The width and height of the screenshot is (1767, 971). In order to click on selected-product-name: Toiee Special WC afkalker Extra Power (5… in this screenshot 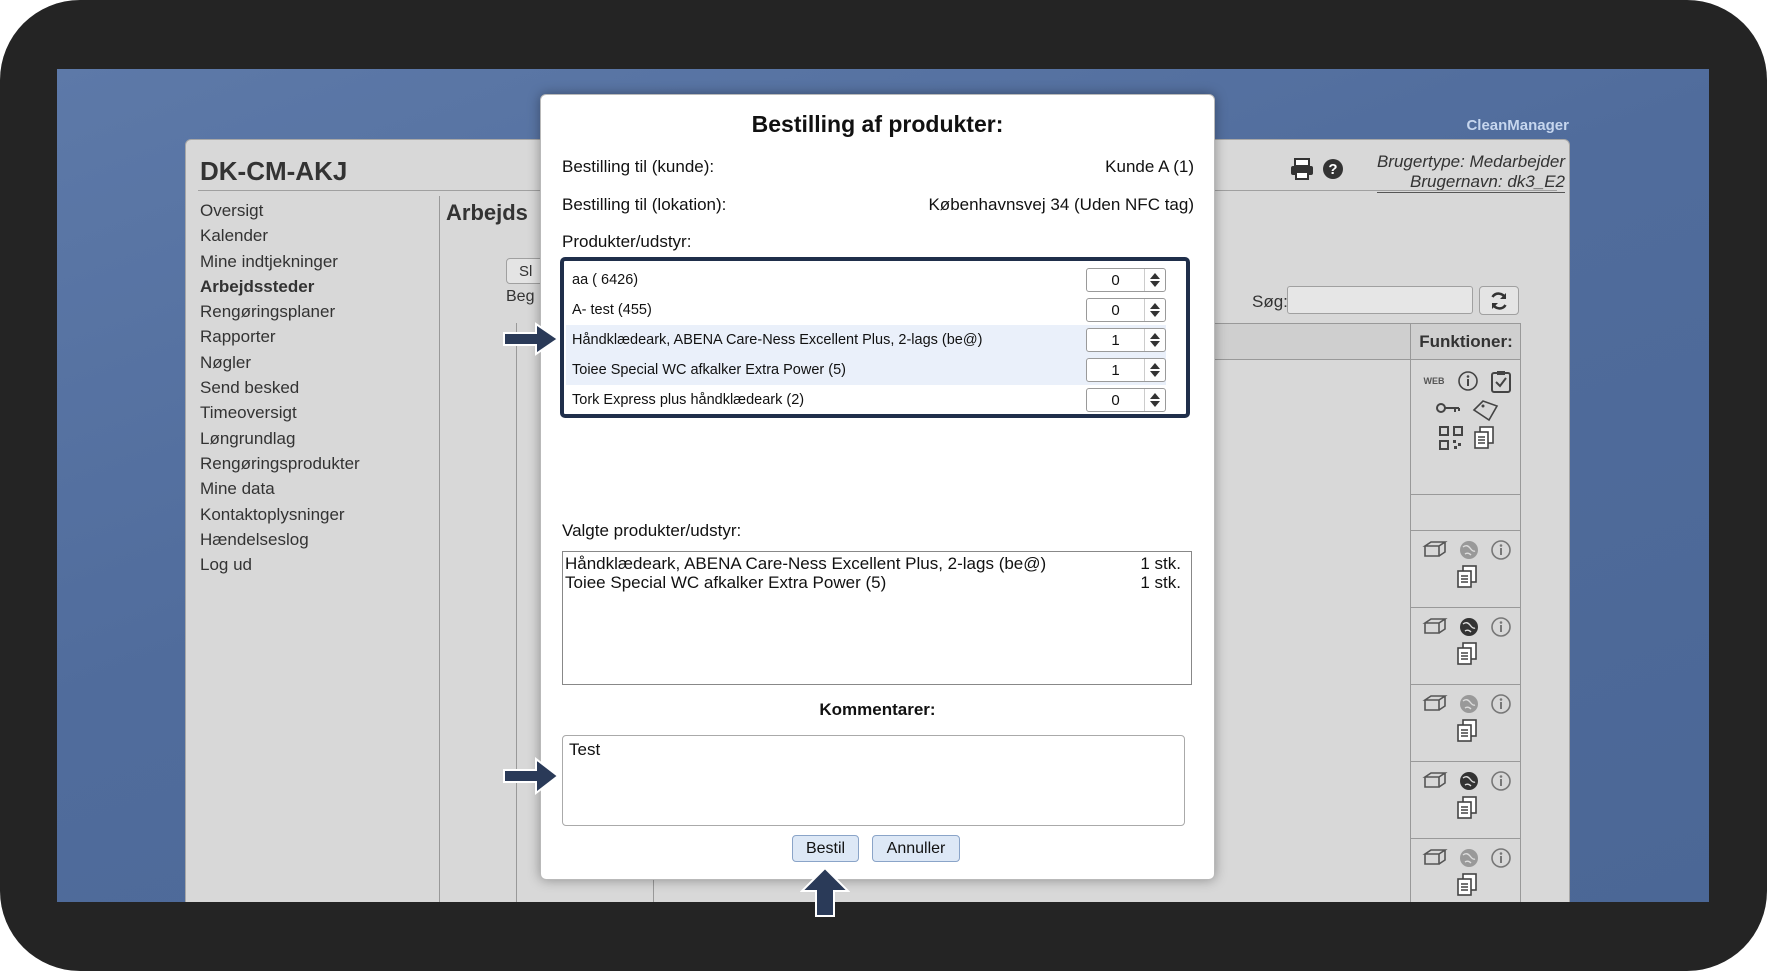, I will do `click(726, 582)`.